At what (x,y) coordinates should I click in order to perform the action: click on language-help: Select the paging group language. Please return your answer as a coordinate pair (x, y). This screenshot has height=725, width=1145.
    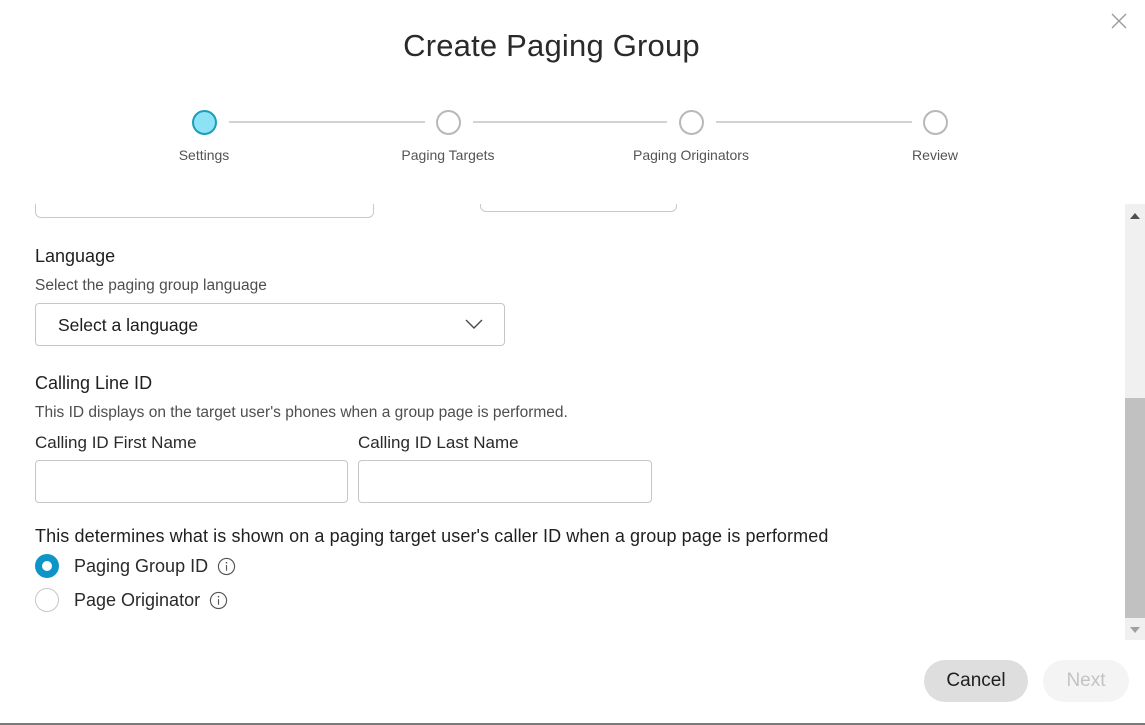
    Looking at the image, I should click on (151, 285).